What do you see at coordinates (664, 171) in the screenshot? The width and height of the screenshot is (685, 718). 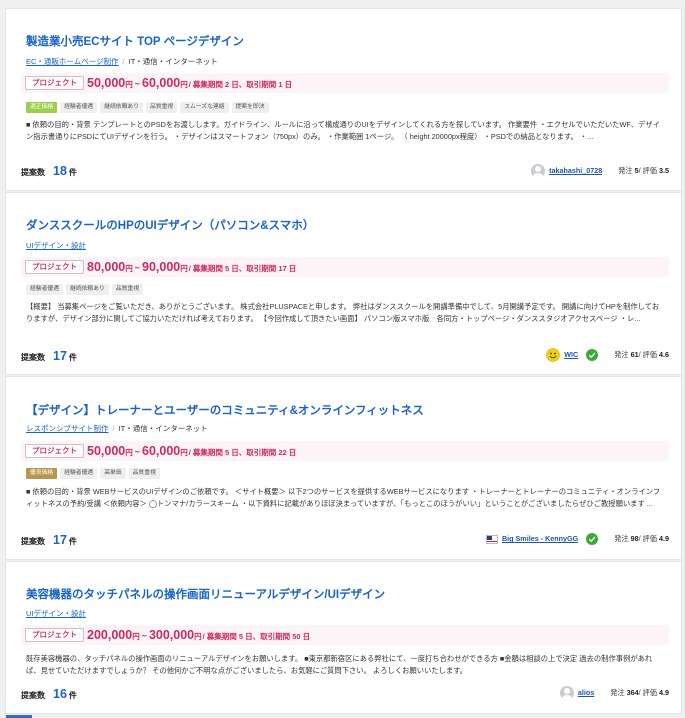 I see `rating-value: 3.5` at bounding box center [664, 171].